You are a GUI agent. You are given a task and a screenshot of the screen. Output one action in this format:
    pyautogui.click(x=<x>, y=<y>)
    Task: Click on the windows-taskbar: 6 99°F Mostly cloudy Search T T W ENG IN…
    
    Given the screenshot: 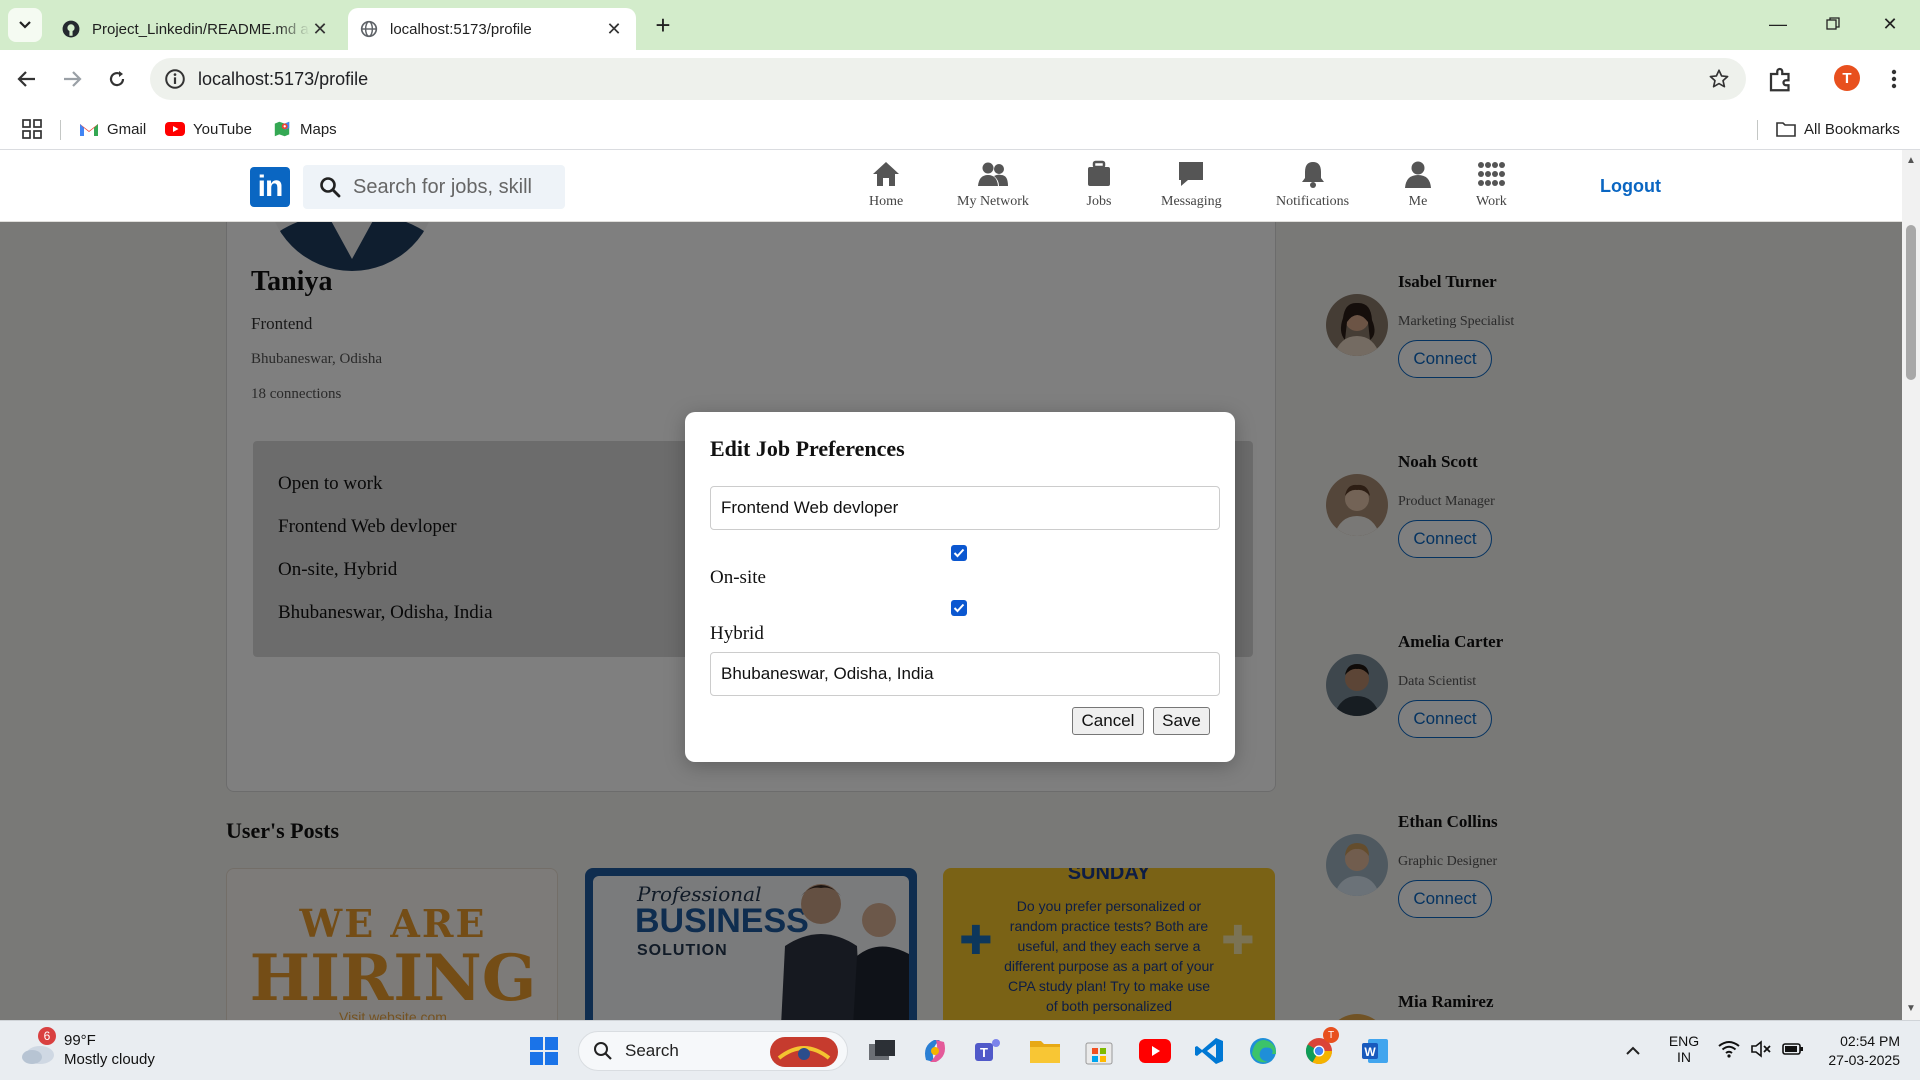 What is the action you would take?
    pyautogui.click(x=960, y=1050)
    